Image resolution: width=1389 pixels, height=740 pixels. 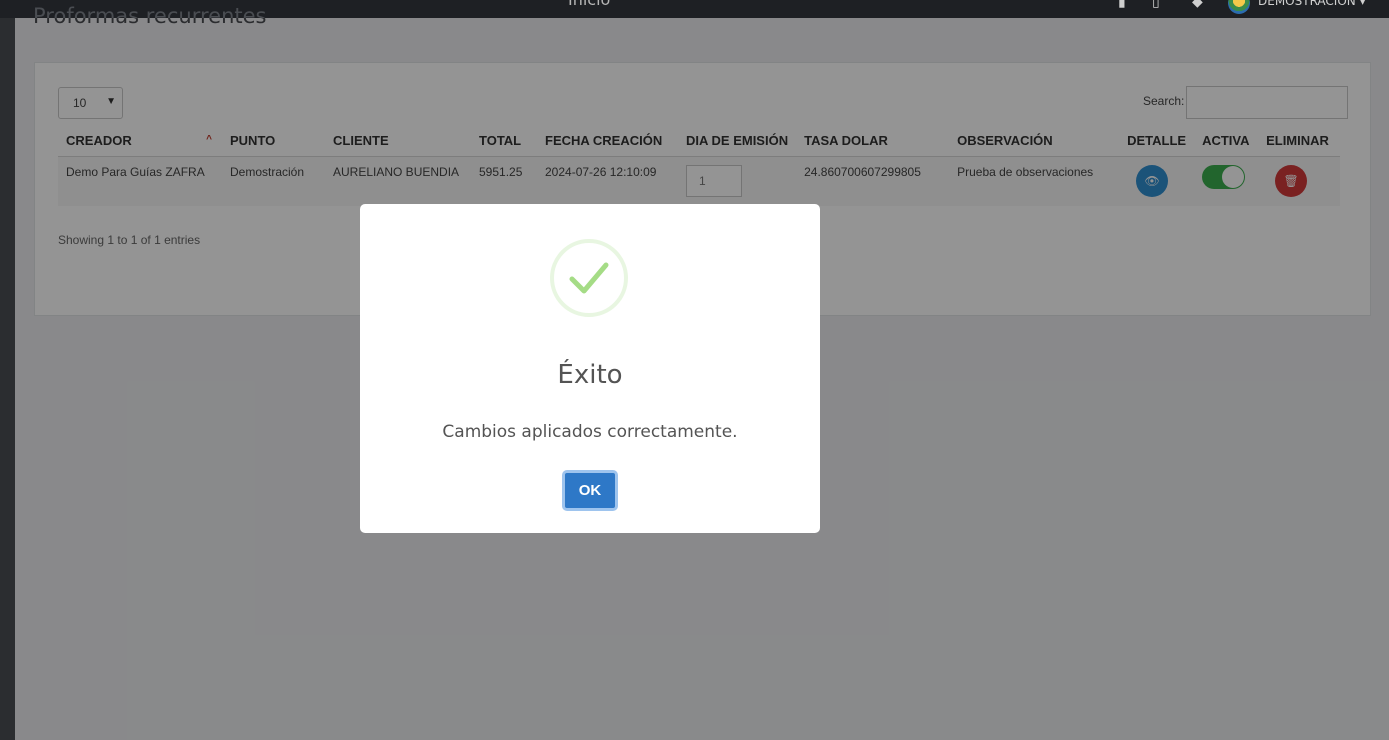 I want to click on user-name-label: DEMOSTRACIÓN, so click(x=1307, y=4).